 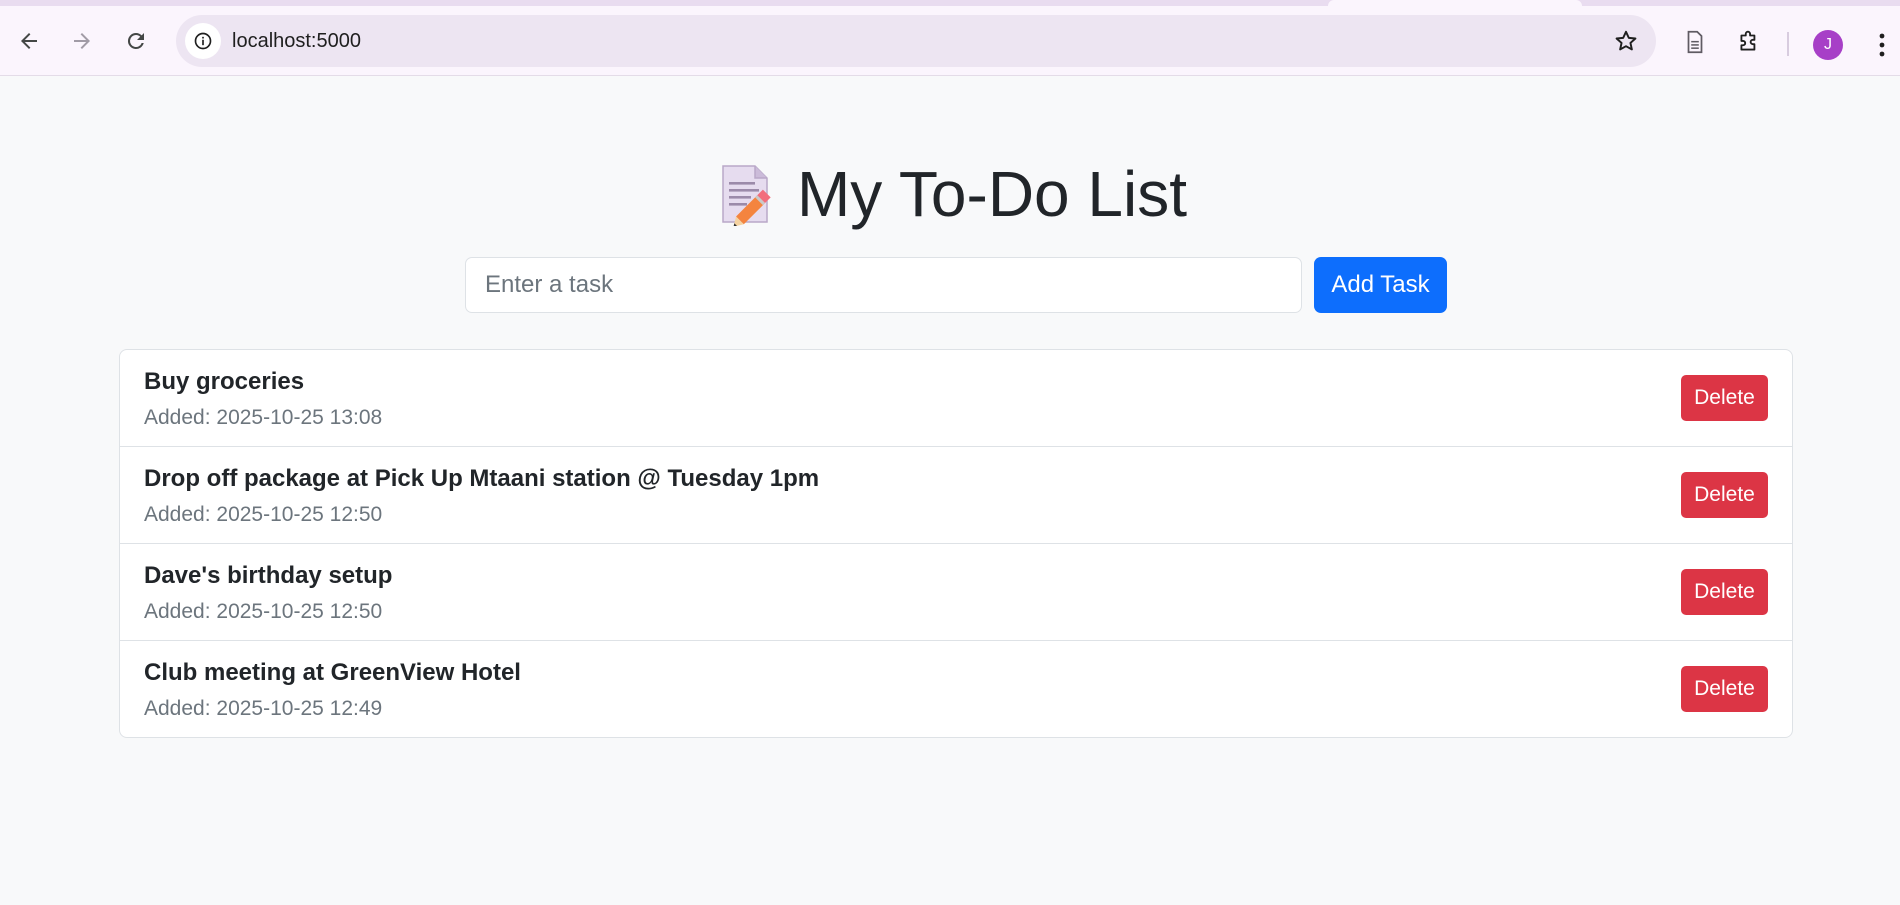 I want to click on site-info-button, so click(x=203, y=41).